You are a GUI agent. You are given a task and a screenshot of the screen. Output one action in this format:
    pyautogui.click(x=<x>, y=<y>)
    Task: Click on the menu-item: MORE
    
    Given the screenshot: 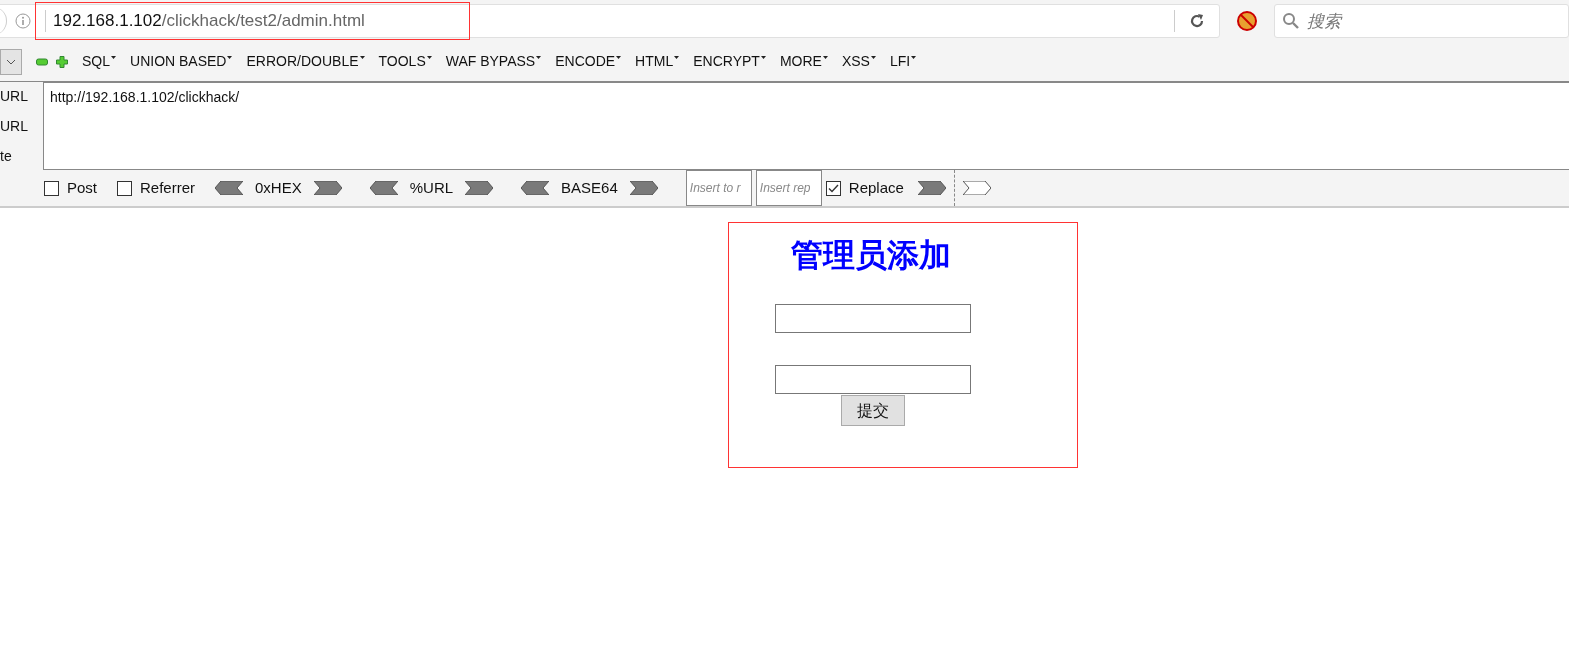 What is the action you would take?
    pyautogui.click(x=803, y=61)
    